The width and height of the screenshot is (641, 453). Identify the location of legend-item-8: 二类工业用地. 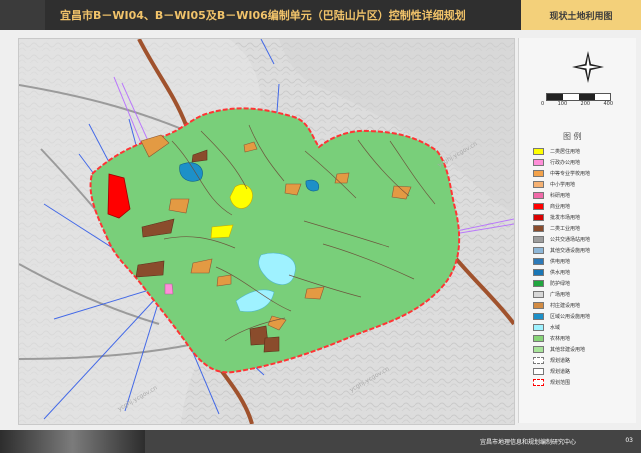
(580, 228).